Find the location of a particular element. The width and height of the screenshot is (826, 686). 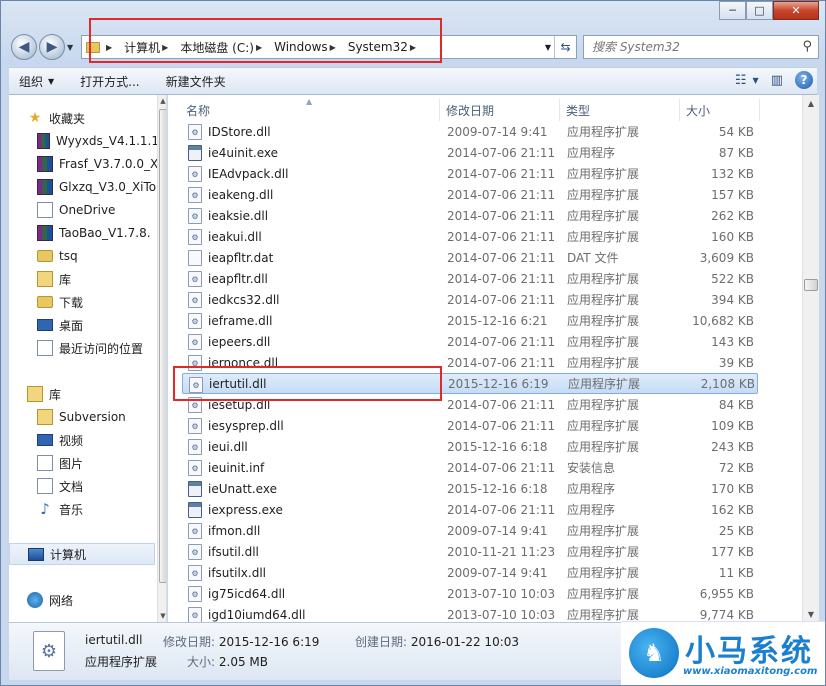

sidebar-header-favorites: ★ 收藏夹 is located at coordinates (84, 118).